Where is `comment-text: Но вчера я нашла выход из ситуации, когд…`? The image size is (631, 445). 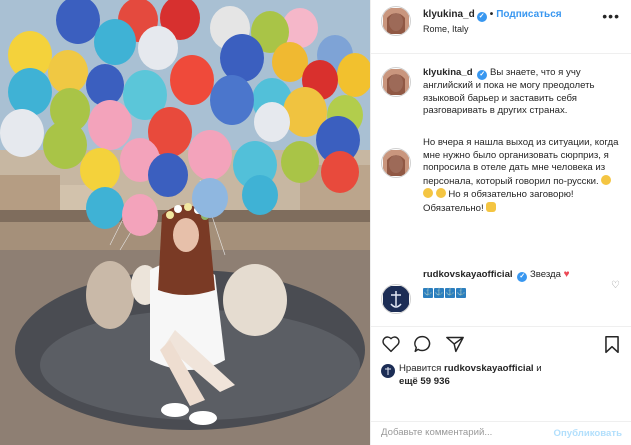 comment-text: Но вчера я нашла выход из ситуации, когд… is located at coordinates (522, 176).